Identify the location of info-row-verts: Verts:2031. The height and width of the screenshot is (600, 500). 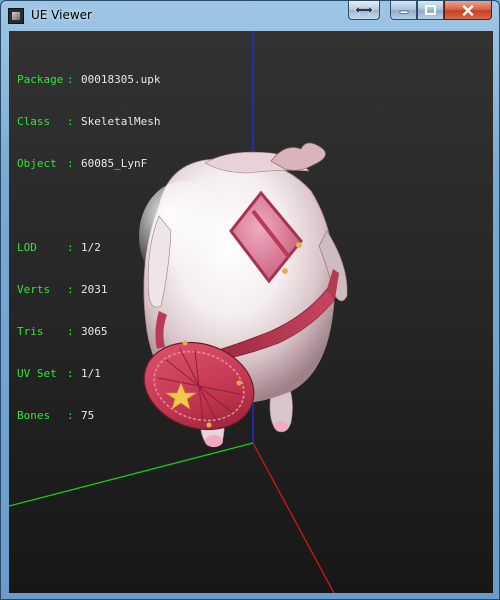
(88, 290).